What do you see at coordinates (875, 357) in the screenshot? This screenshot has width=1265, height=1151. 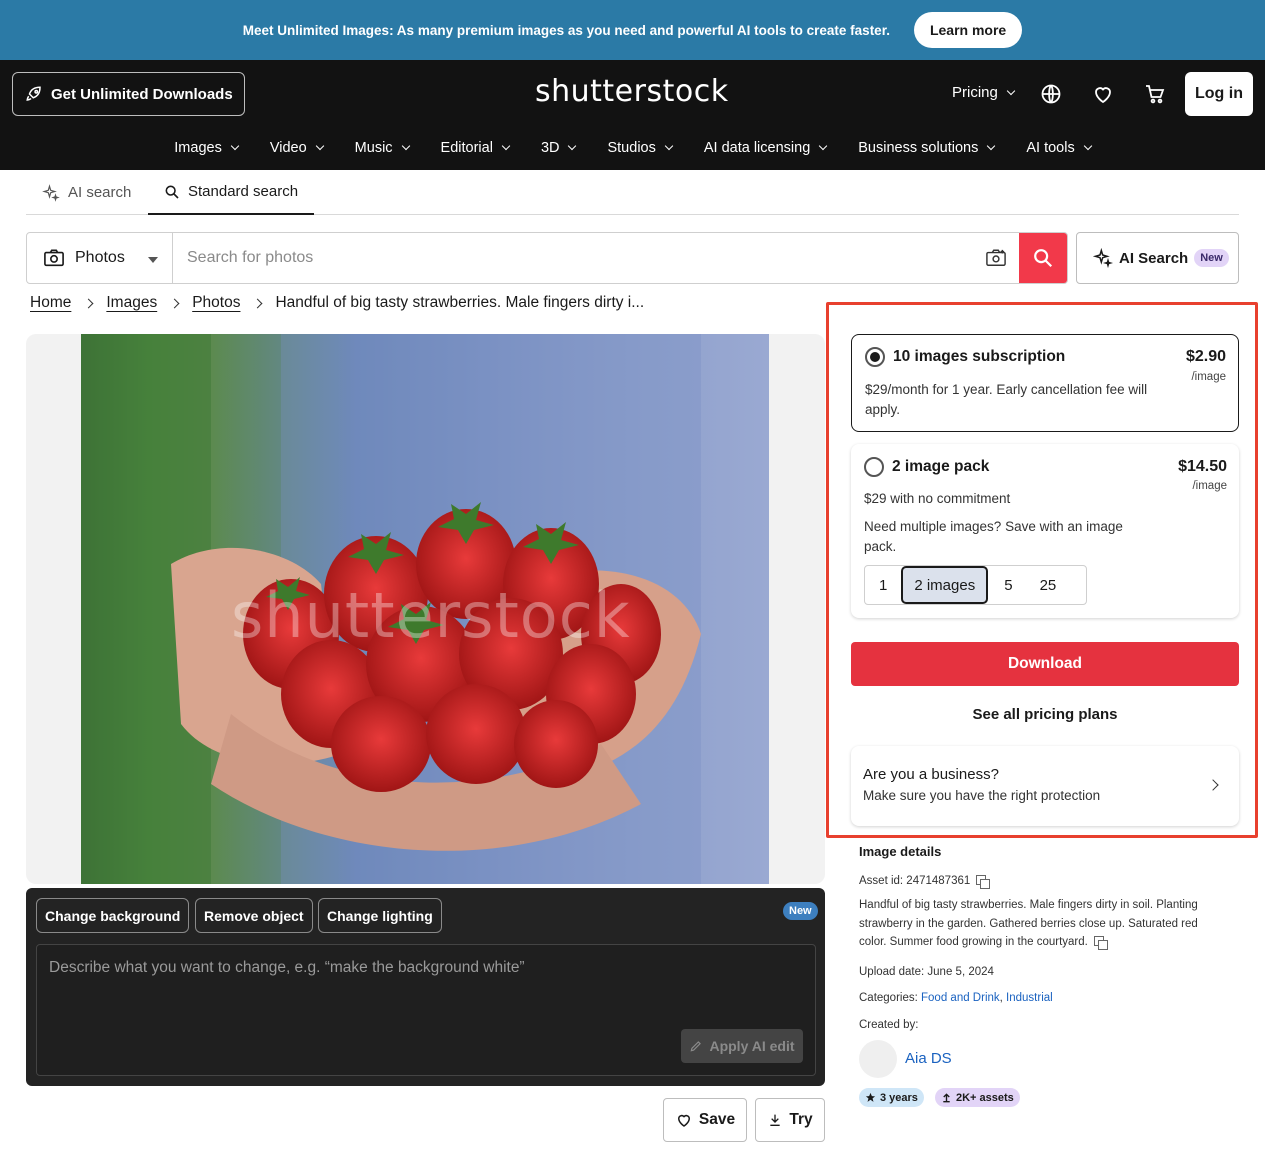 I see `radio-selected` at bounding box center [875, 357].